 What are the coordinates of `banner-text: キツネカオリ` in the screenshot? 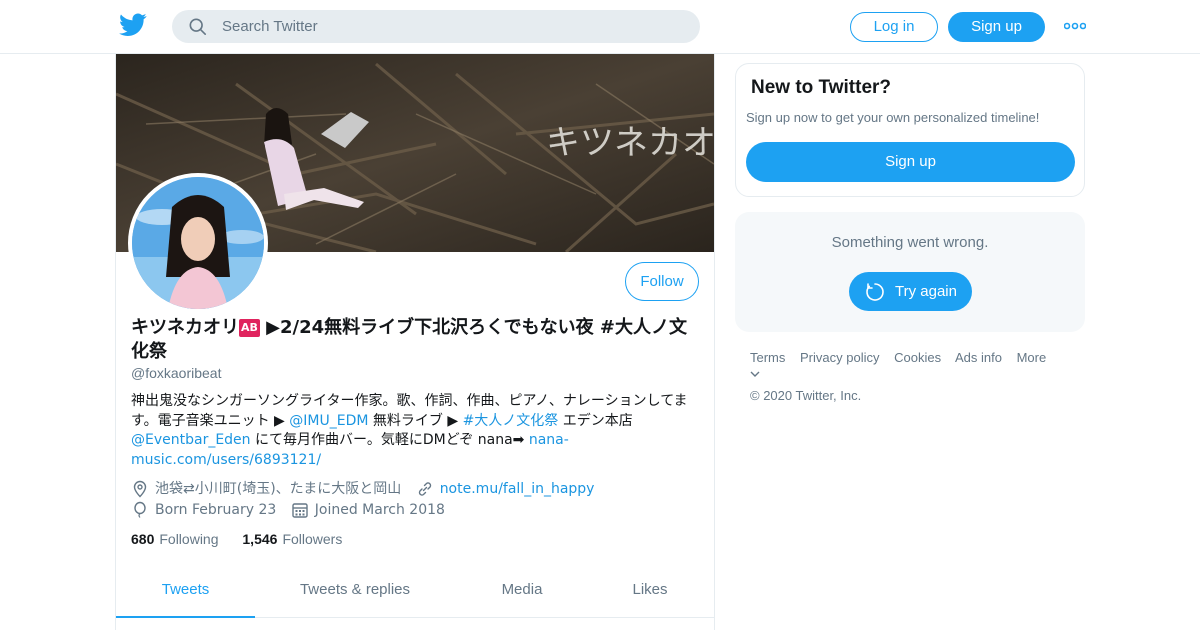 It's located at (630, 143).